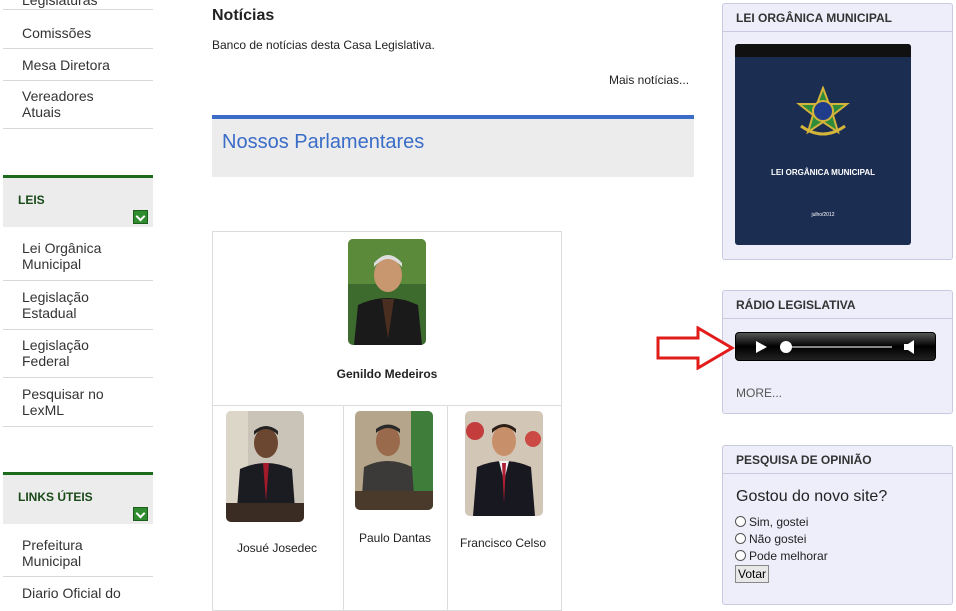 This screenshot has width=956, height=611. Describe the element at coordinates (387, 374) in the screenshot. I see `member-name: Genildo Medeiros` at that location.